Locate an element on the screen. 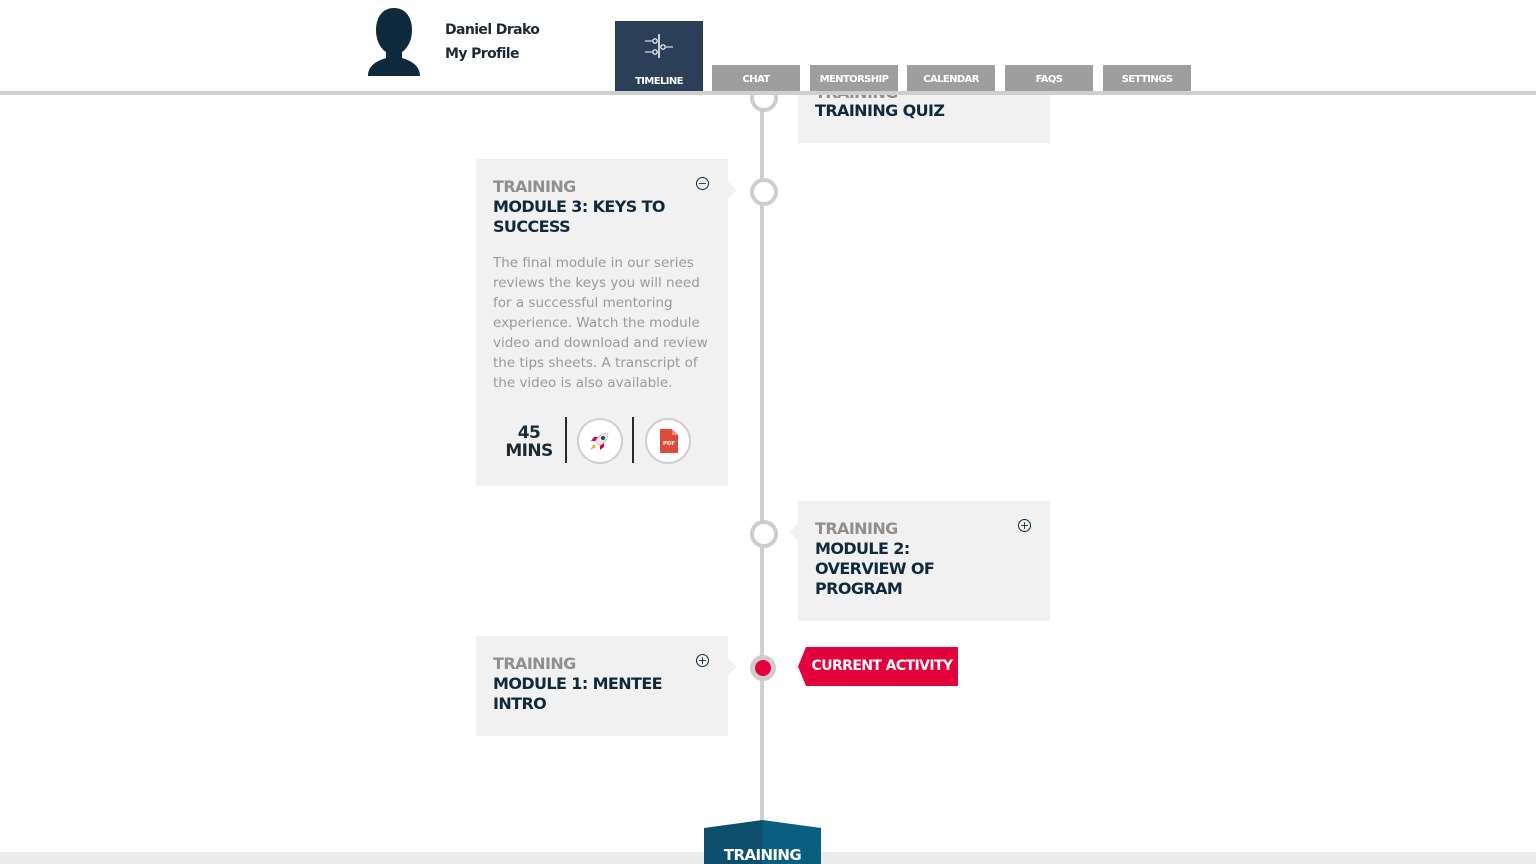 The height and width of the screenshot is (864, 1536). collapse-toggle-icon: − is located at coordinates (702, 183).